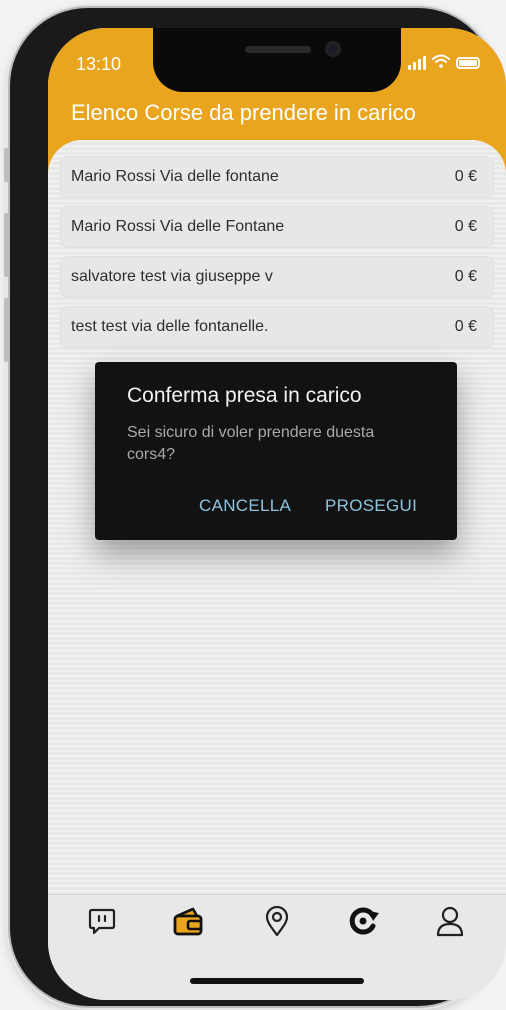 This screenshot has height=1010, width=506. Describe the element at coordinates (99, 64) in the screenshot. I see `status-time: 13:10` at that location.